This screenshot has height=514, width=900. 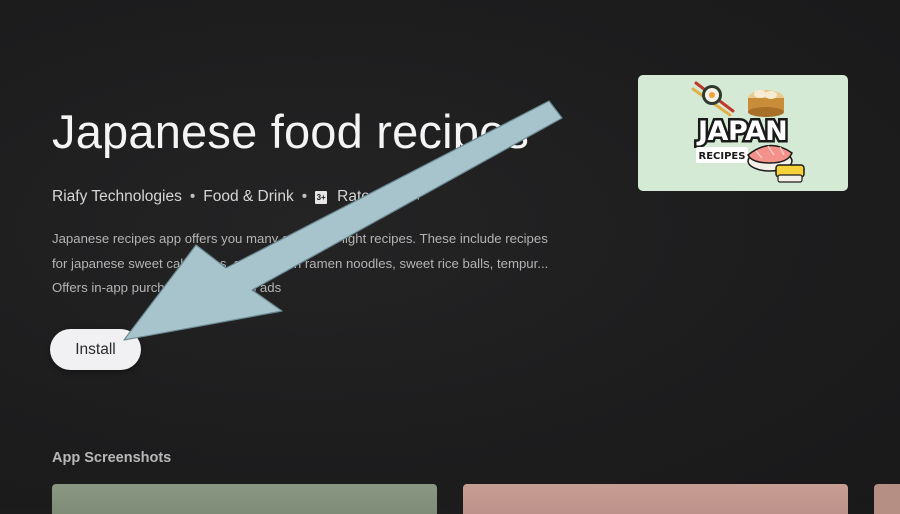 I want to click on install-button: Install, so click(x=95, y=349).